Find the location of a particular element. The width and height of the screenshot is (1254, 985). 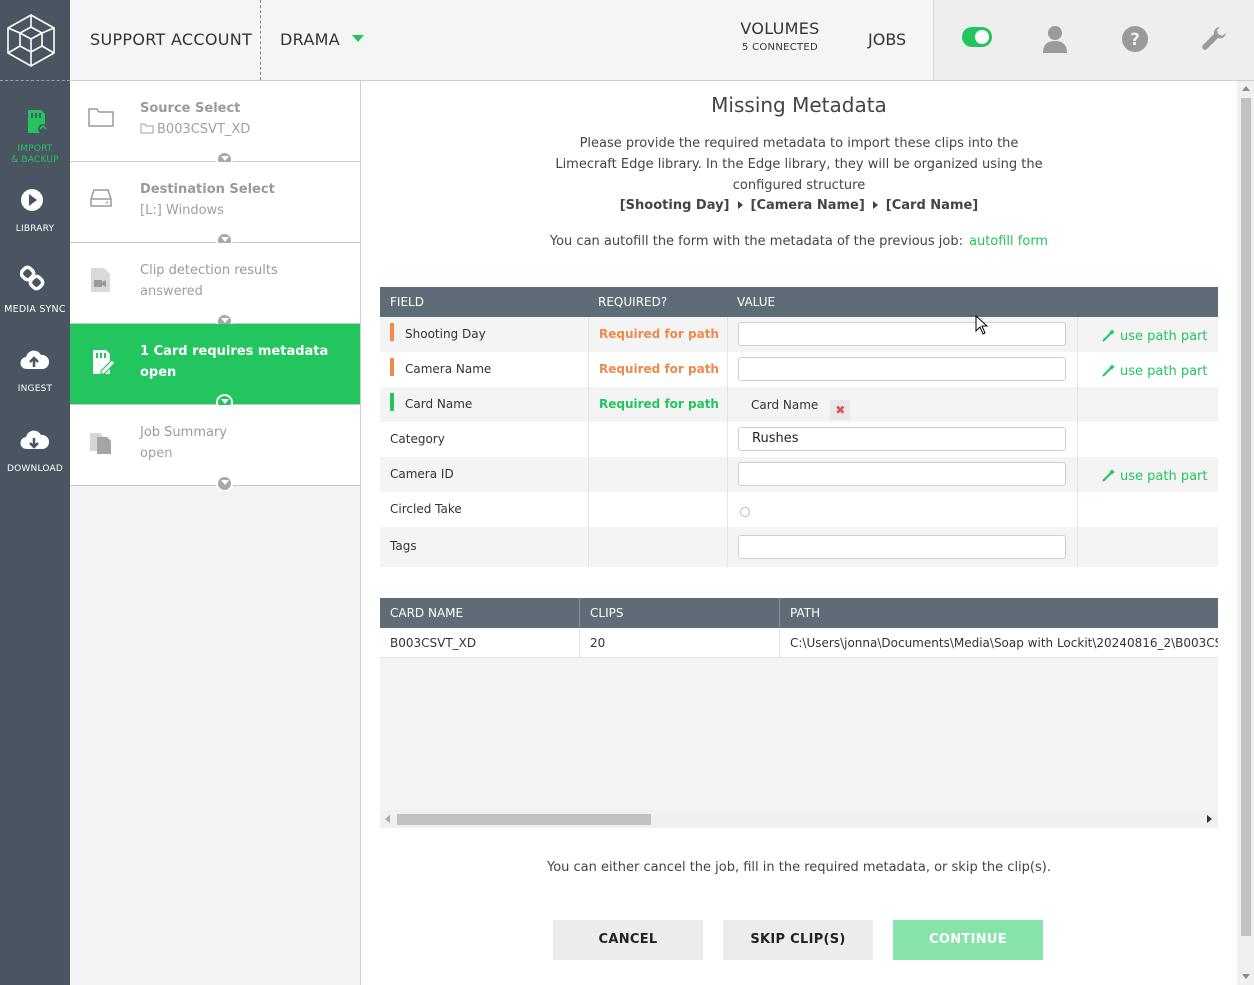

card-table-header: CARD NAME CLIPS PATH is located at coordinates (799, 613).